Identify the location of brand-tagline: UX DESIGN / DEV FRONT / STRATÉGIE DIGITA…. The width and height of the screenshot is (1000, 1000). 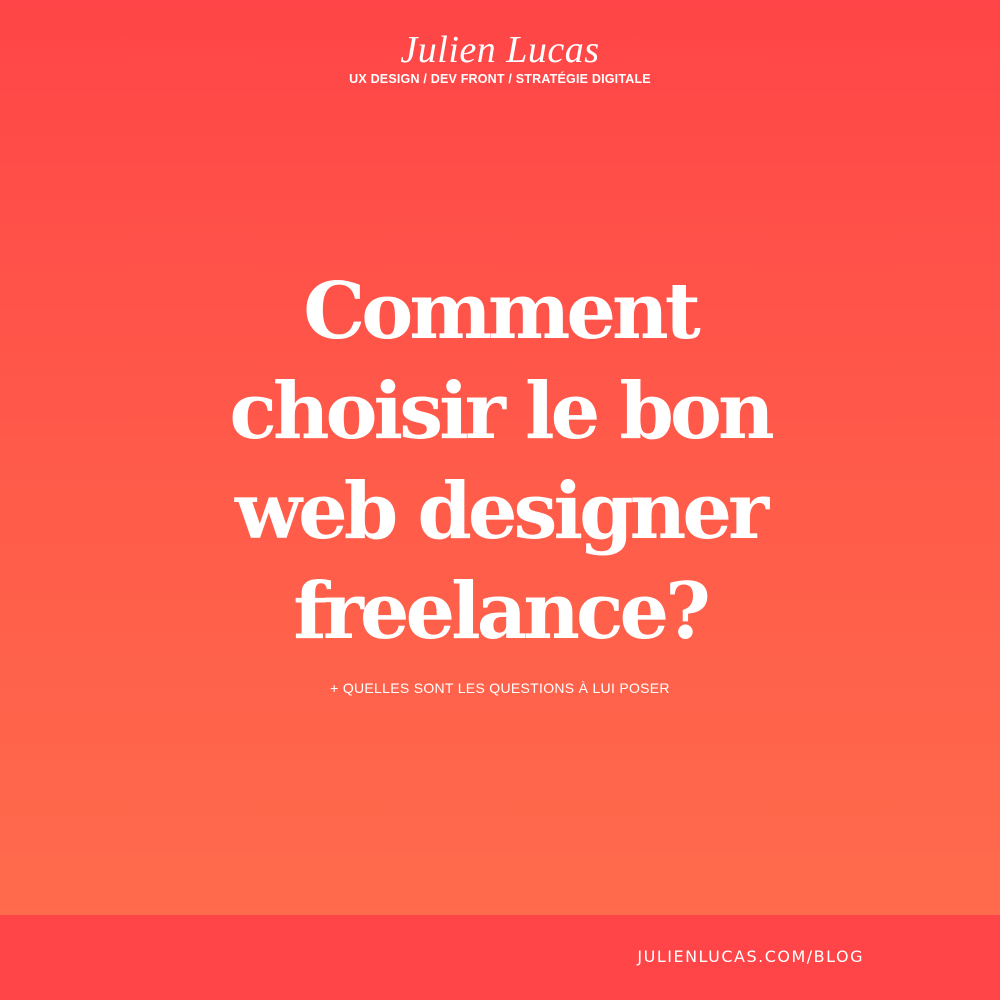
(500, 79).